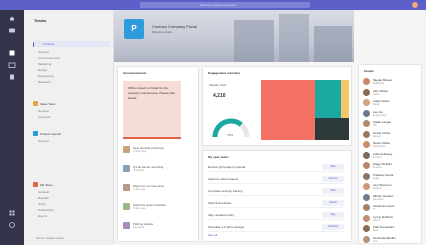  What do you see at coordinates (50, 134) in the screenshot?
I see `team-launch: Product Launch` at bounding box center [50, 134].